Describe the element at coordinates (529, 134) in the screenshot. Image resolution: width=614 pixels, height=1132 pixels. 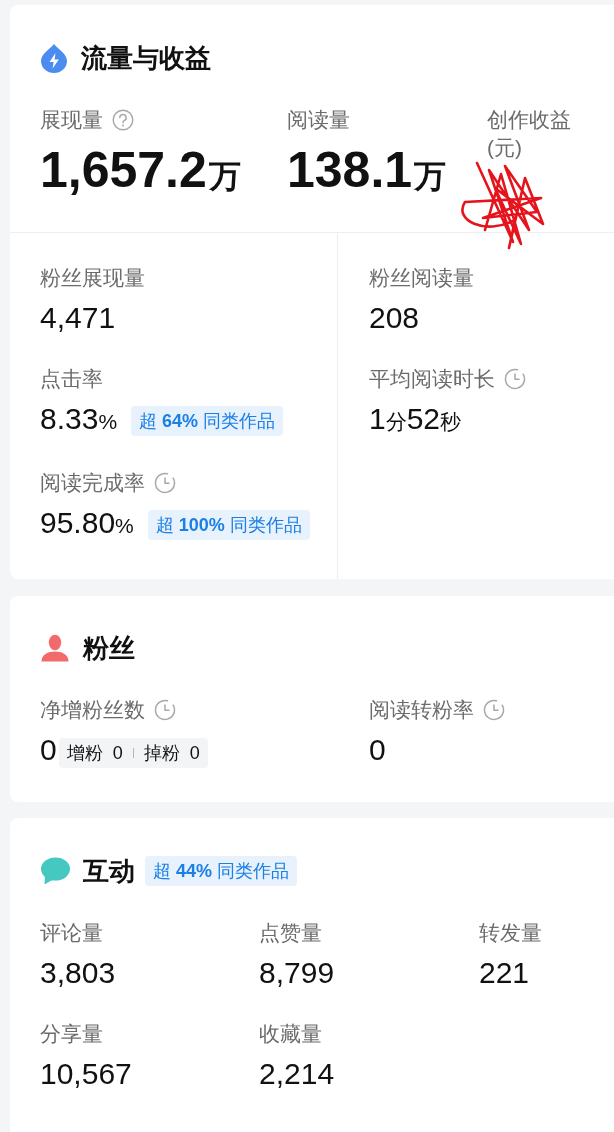
I see `metric-label: 创作收益(元)` at that location.